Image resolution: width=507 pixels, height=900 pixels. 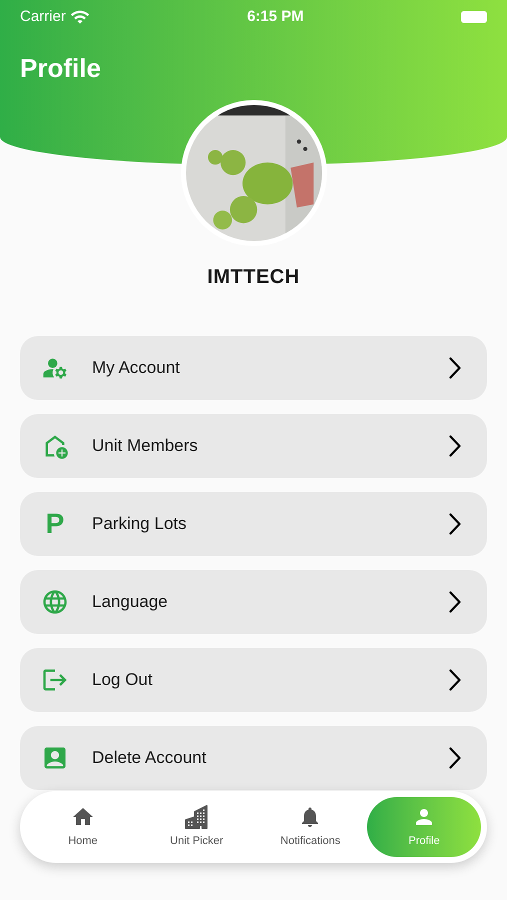 I want to click on tab: Home, so click(x=83, y=827).